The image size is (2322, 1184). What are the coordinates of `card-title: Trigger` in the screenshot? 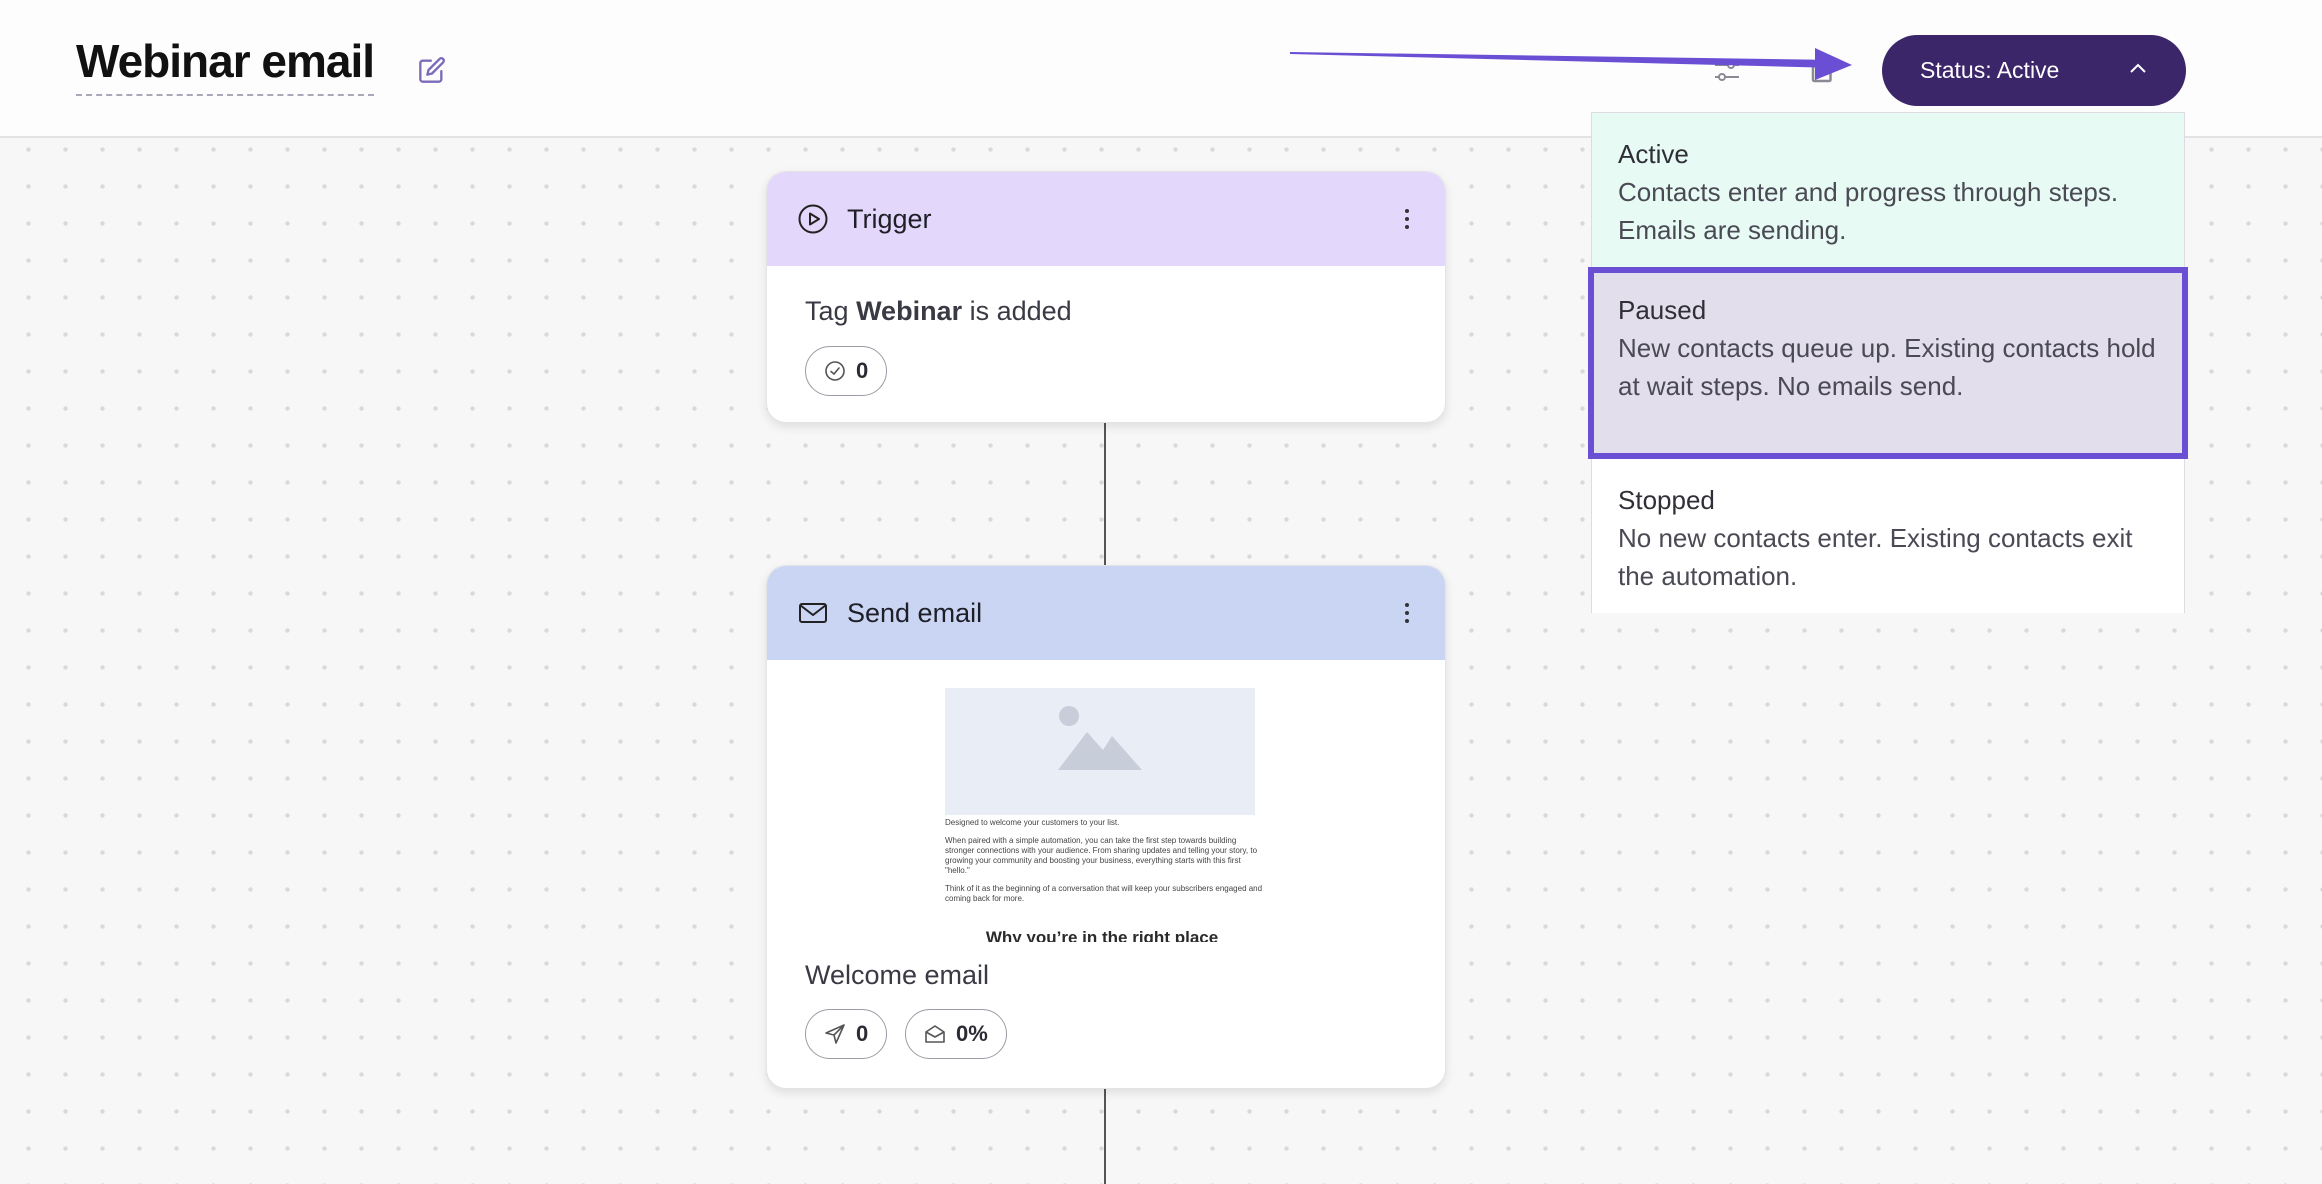 It's located at (889, 218).